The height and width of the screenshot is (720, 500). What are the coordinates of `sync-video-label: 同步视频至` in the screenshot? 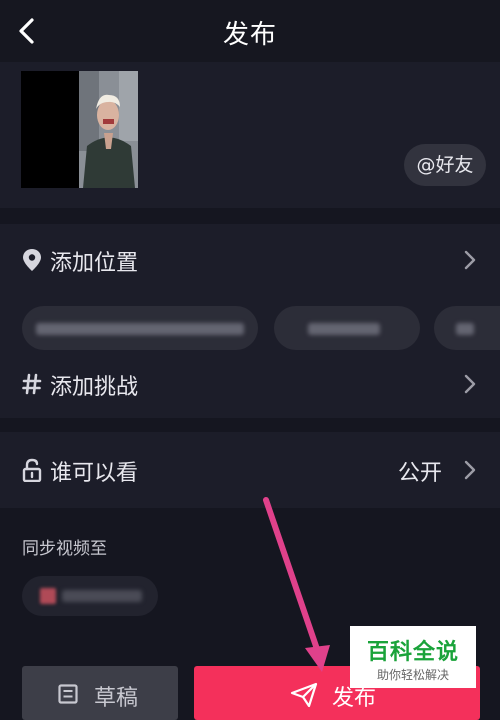 It's located at (64, 549).